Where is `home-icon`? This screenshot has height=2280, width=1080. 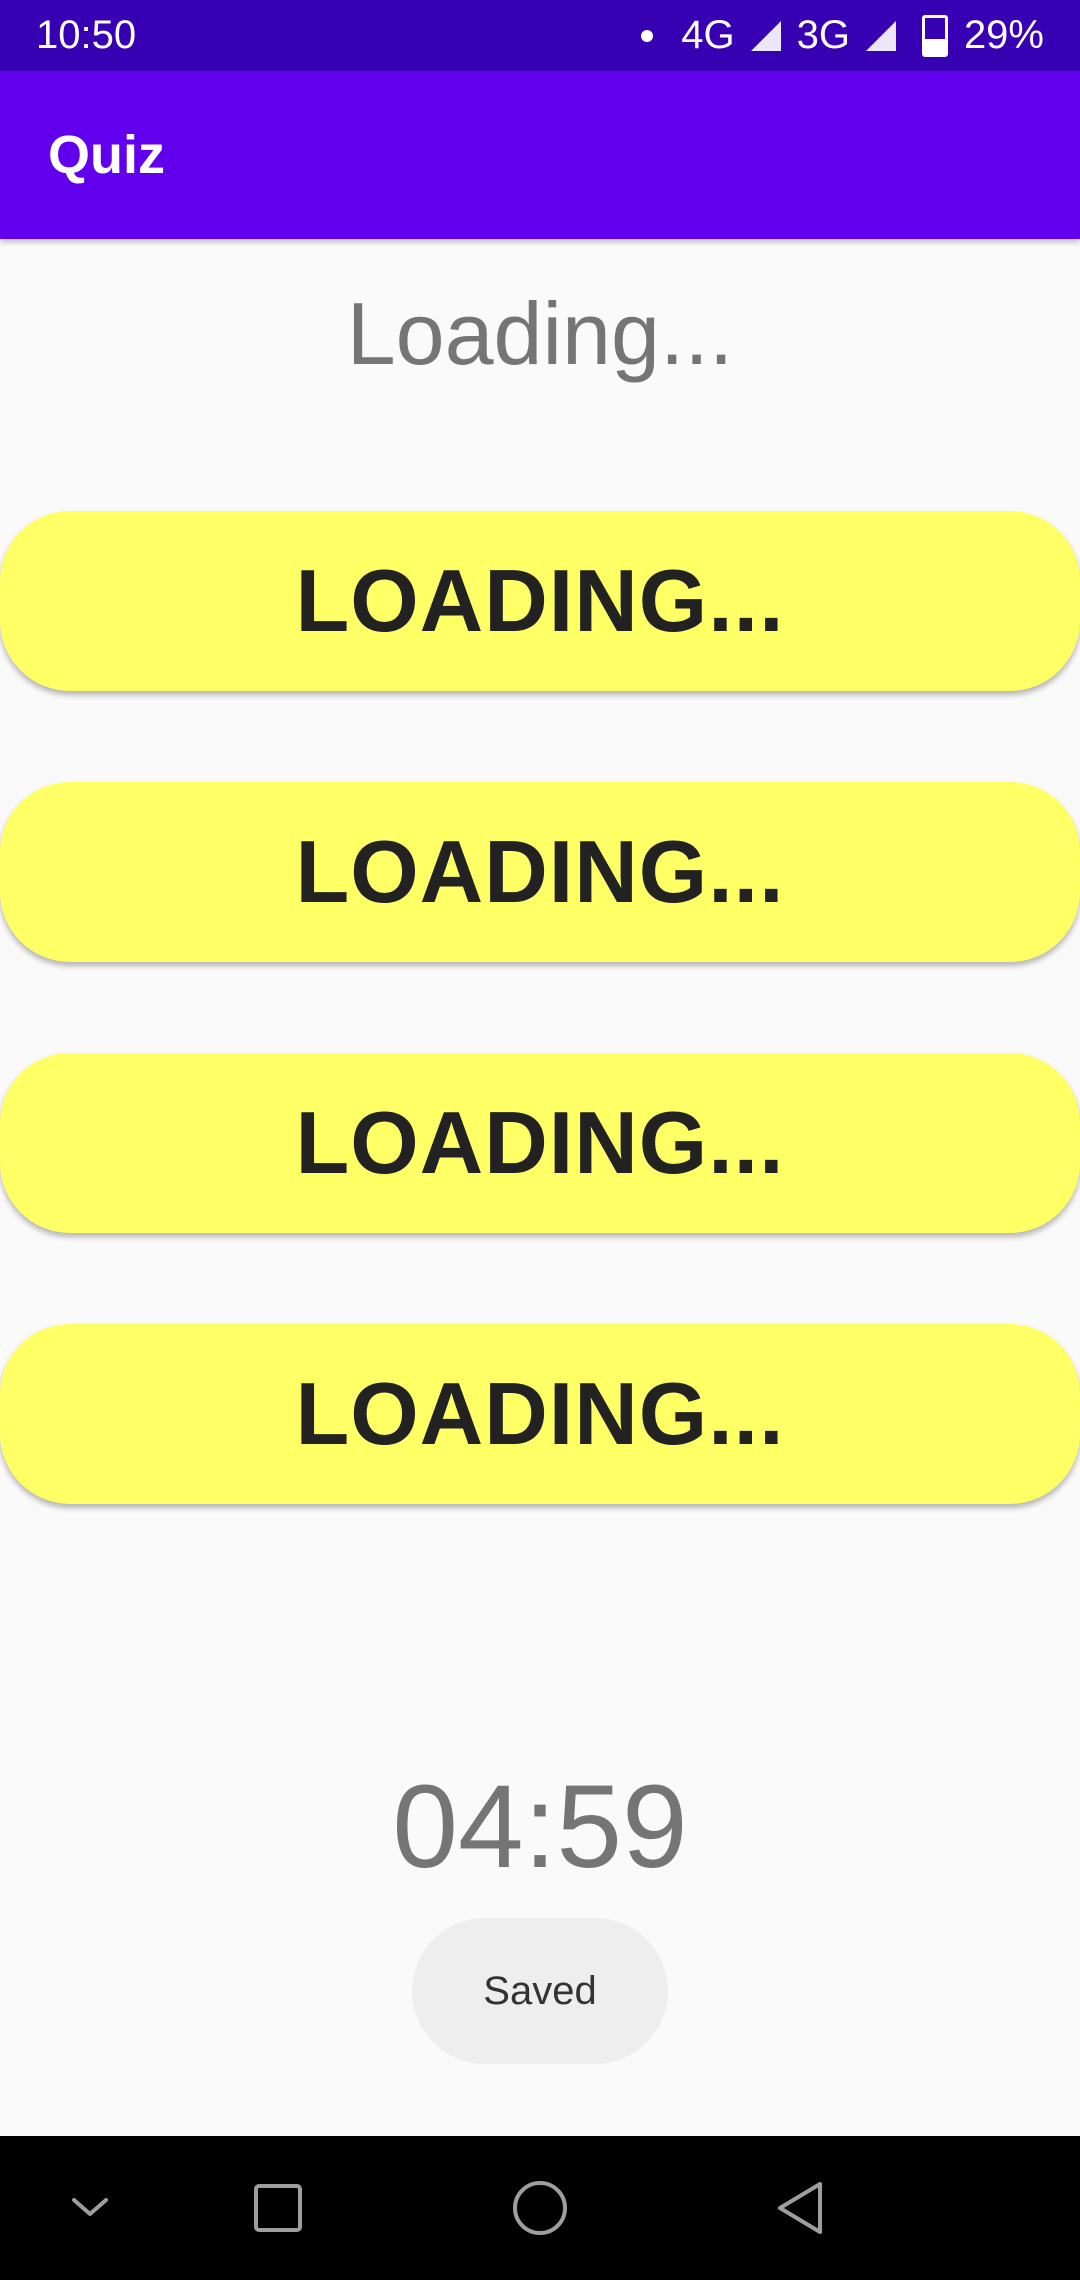
home-icon is located at coordinates (540, 2208).